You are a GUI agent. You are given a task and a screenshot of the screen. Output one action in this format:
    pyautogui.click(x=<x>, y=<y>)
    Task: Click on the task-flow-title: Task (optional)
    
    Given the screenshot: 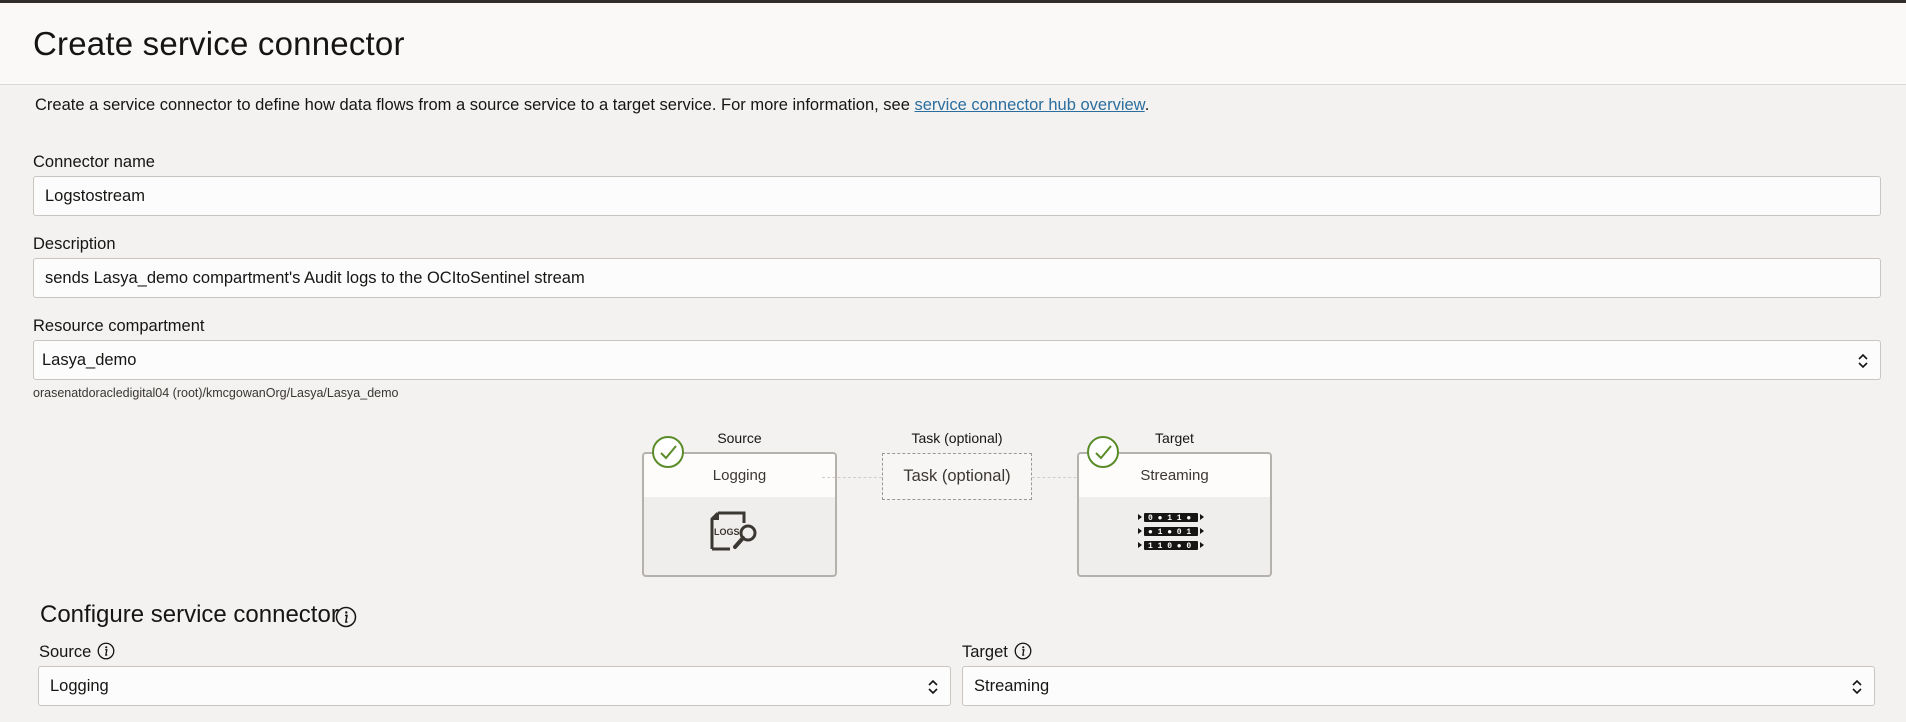 What is the action you would take?
    pyautogui.click(x=957, y=438)
    